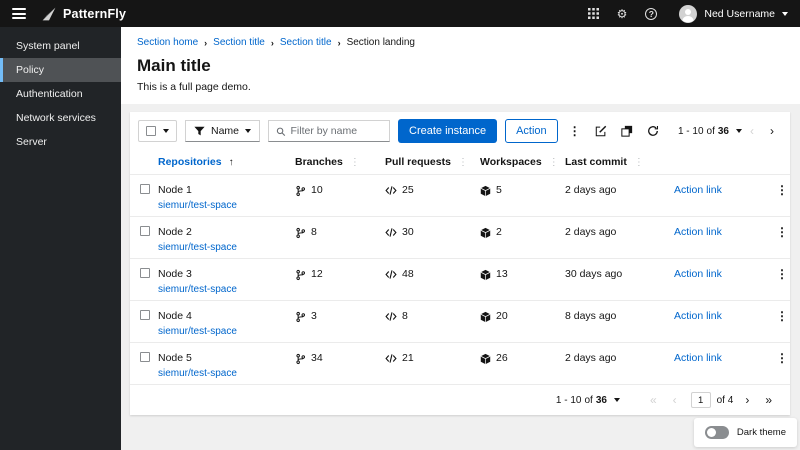 This screenshot has width=800, height=450. What do you see at coordinates (175, 358) in the screenshot?
I see `repository-name: Node 5` at bounding box center [175, 358].